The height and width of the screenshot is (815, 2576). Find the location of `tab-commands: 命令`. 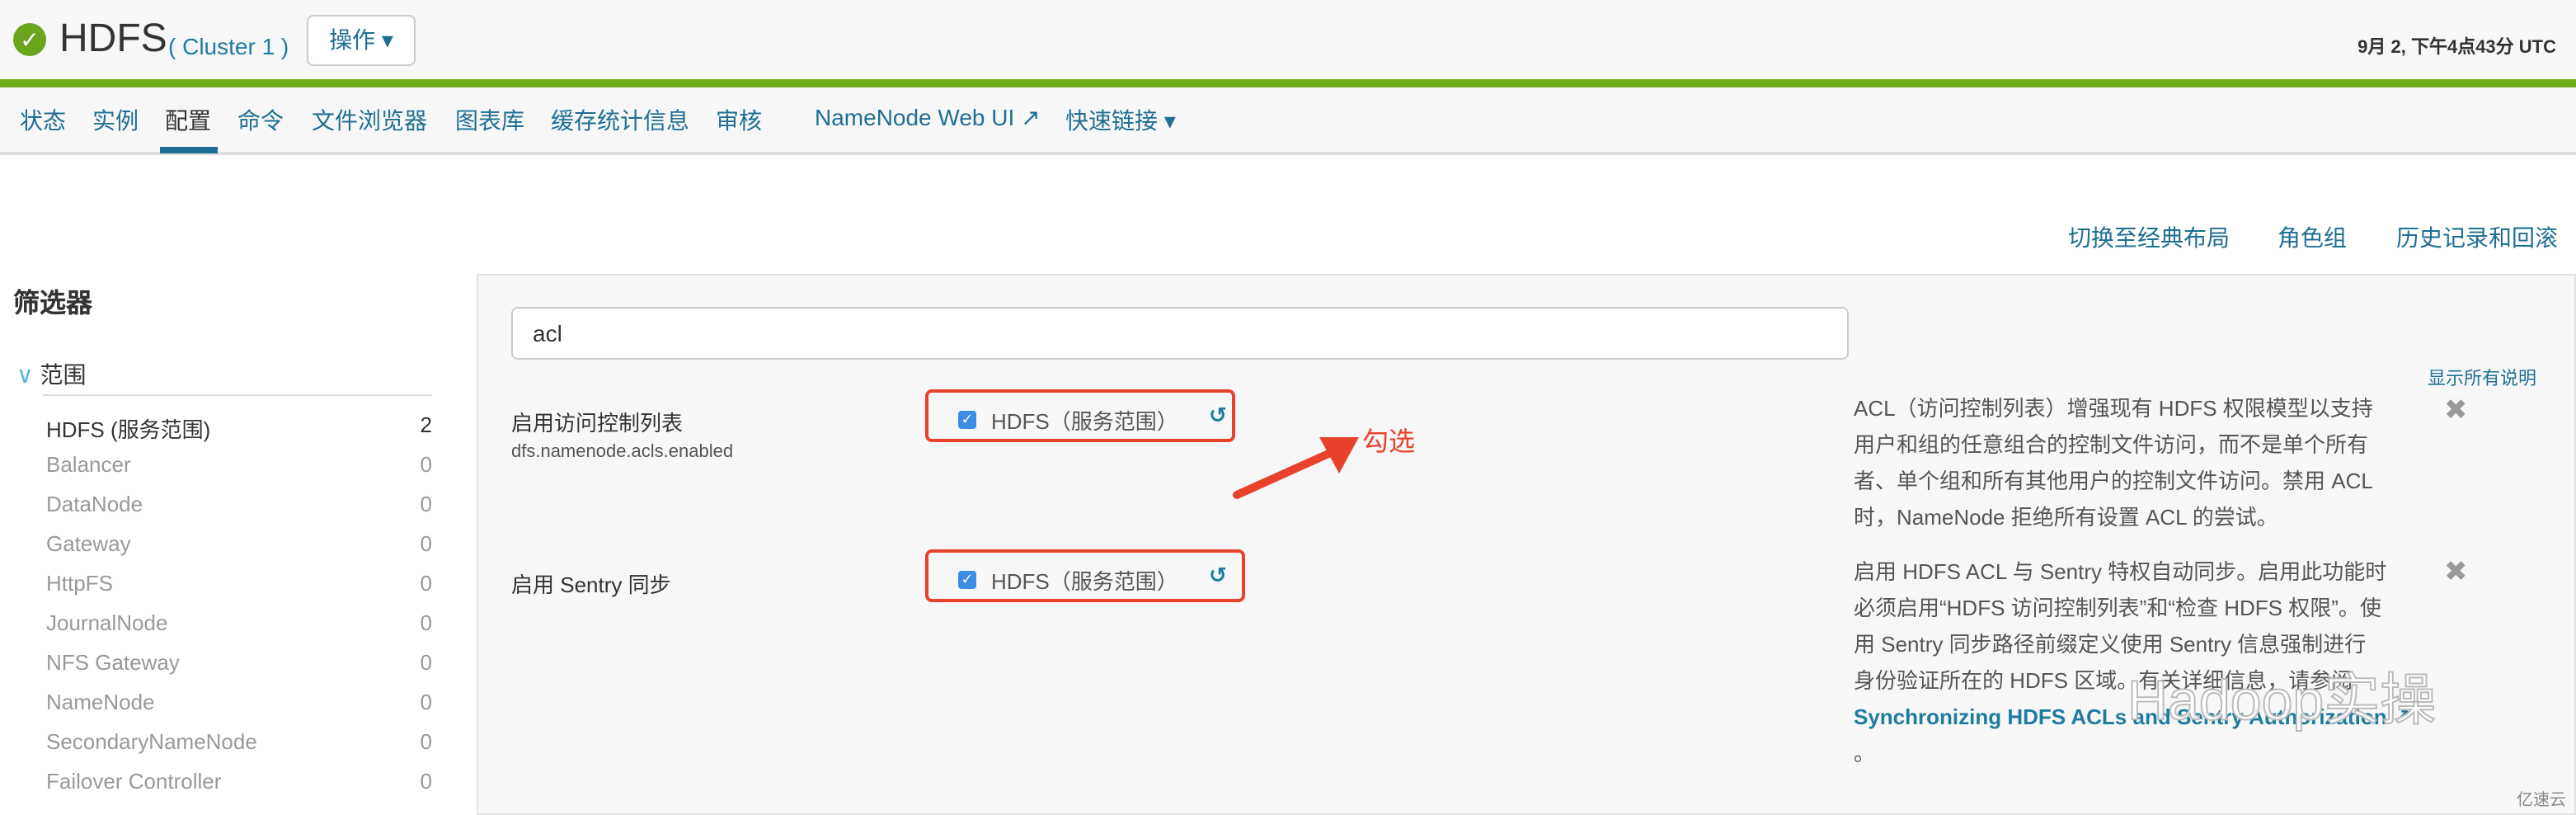

tab-commands: 命令 is located at coordinates (260, 120).